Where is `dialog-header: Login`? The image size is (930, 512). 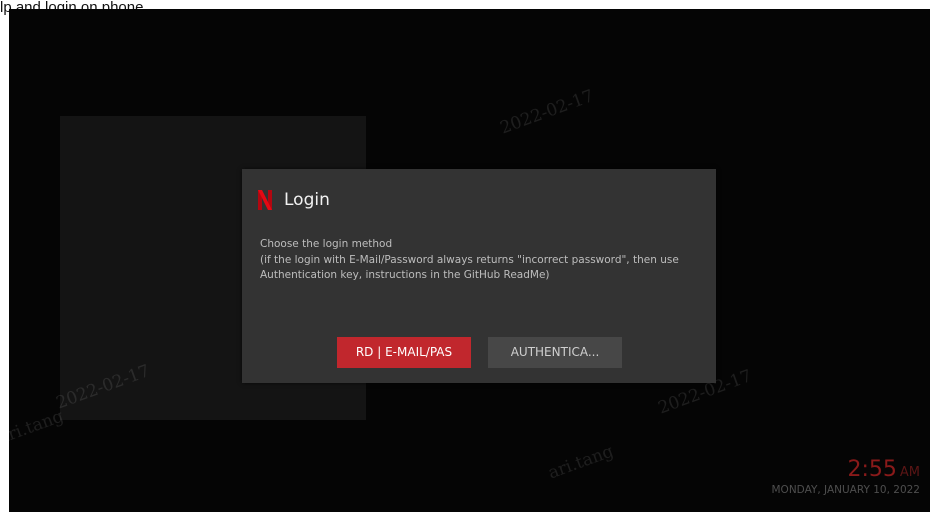
dialog-header: Login is located at coordinates (294, 200).